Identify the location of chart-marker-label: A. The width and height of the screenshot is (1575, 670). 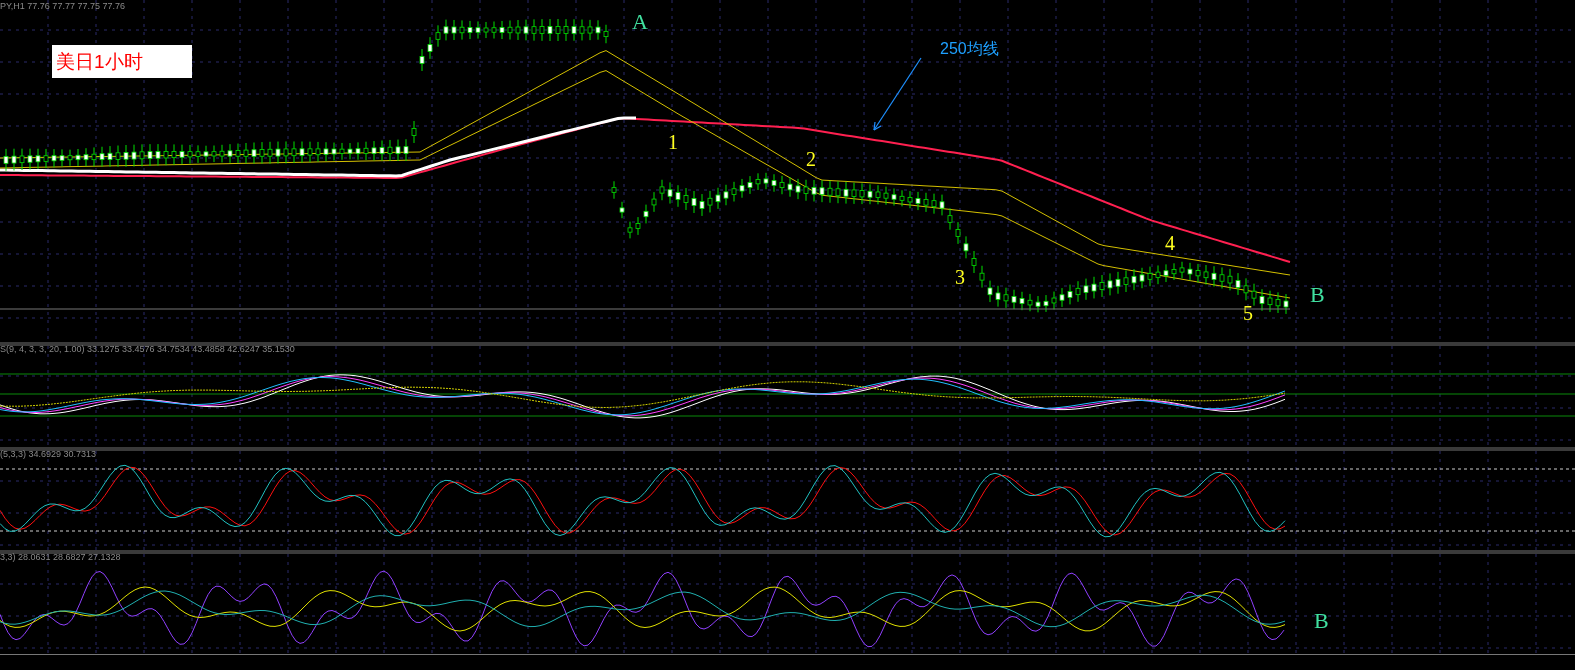
(640, 22).